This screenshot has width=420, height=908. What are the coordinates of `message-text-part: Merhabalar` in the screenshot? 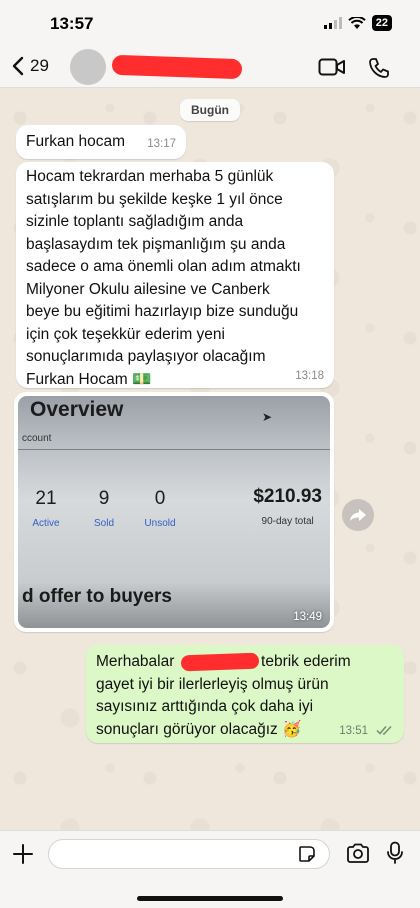 It's located at (137, 661).